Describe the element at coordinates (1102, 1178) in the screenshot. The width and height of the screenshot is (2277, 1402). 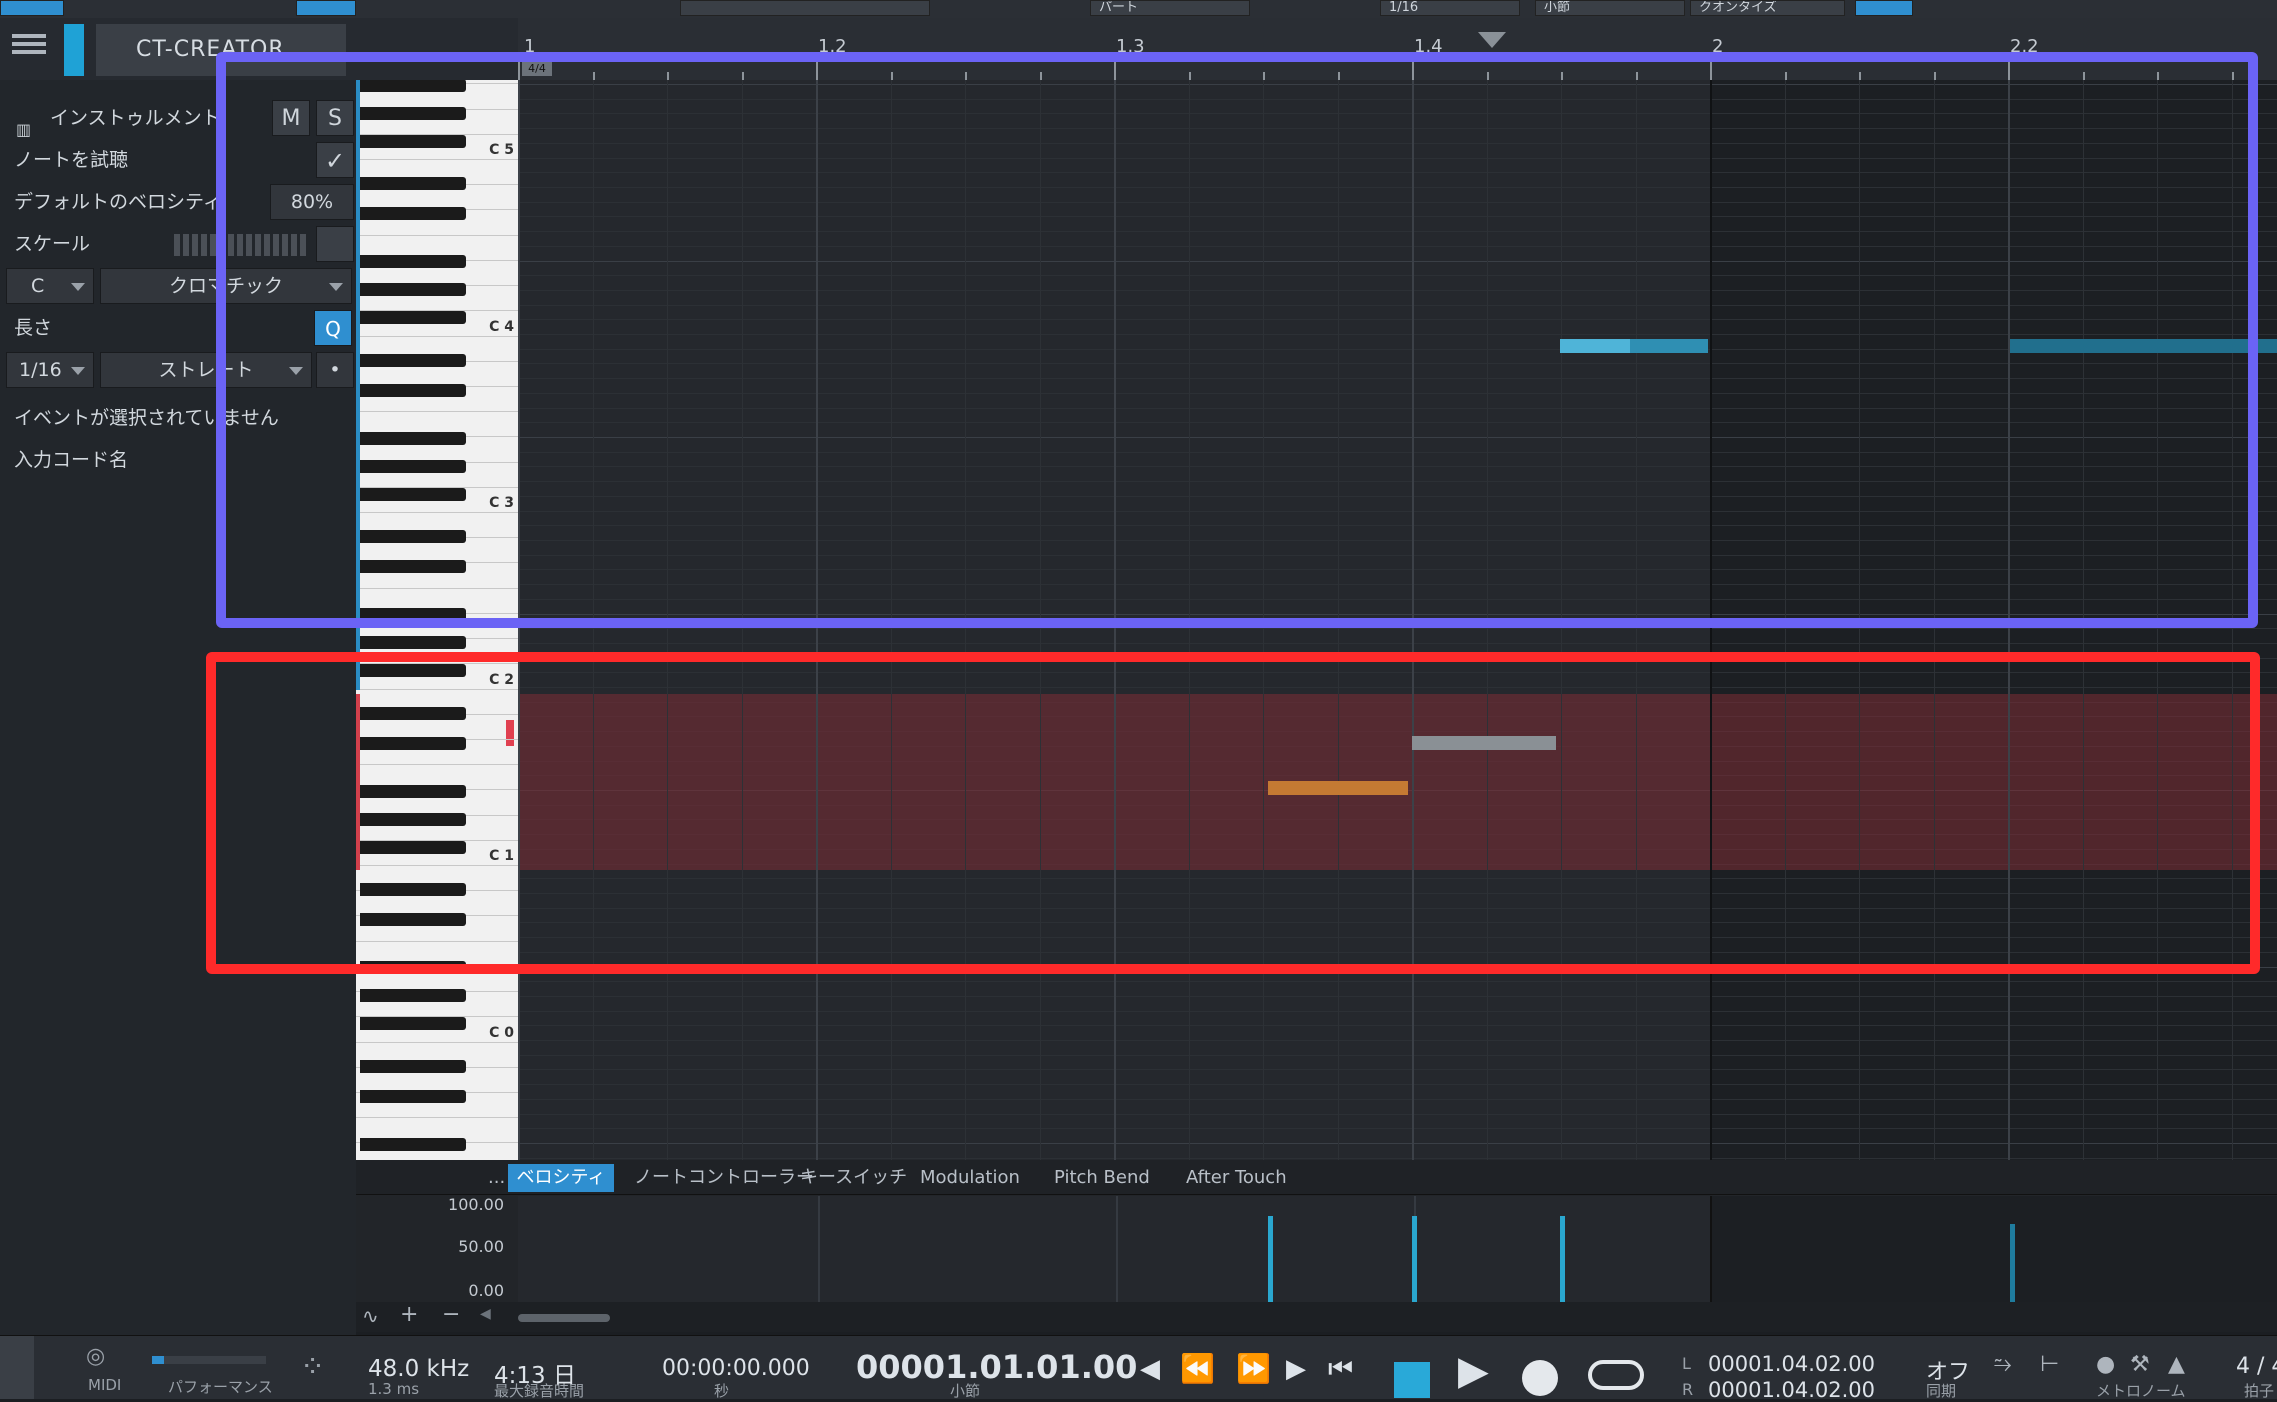
I see `tab-pitch-bend: Pitch Bend` at that location.